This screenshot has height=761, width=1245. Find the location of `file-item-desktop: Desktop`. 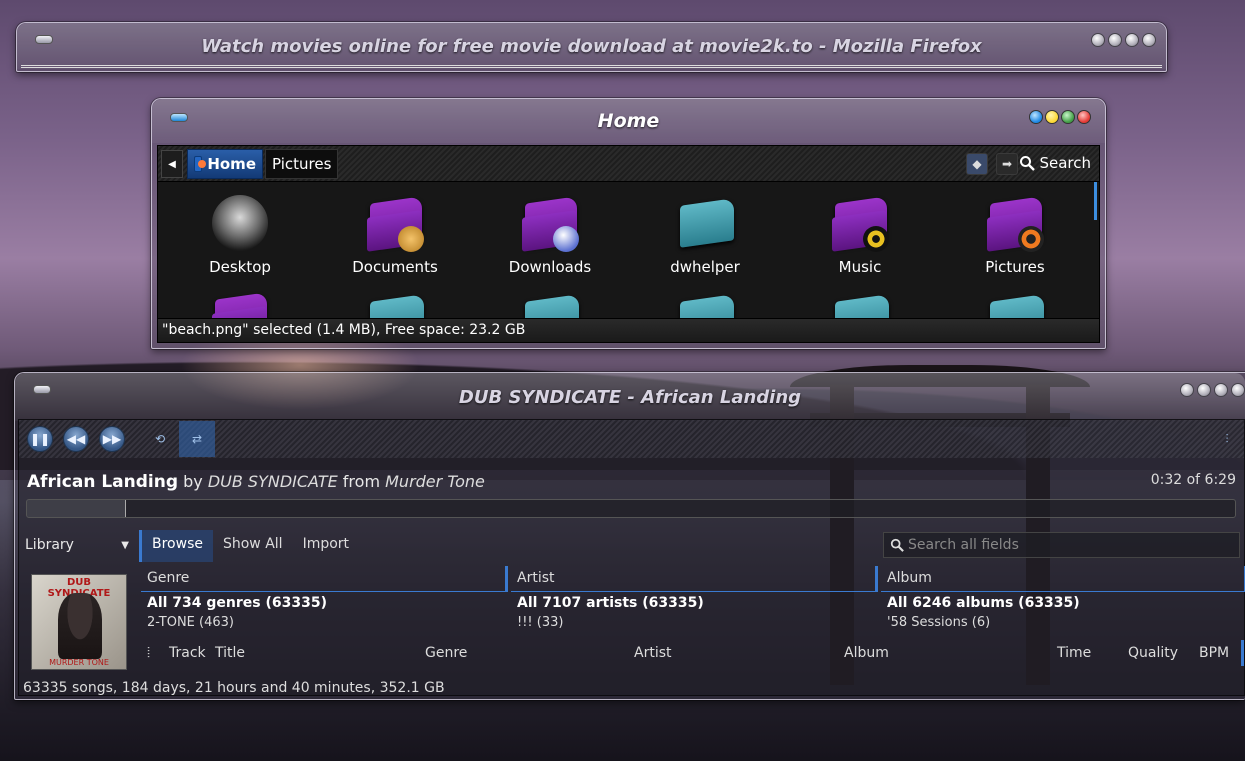

file-item-desktop: Desktop is located at coordinates (240, 234).